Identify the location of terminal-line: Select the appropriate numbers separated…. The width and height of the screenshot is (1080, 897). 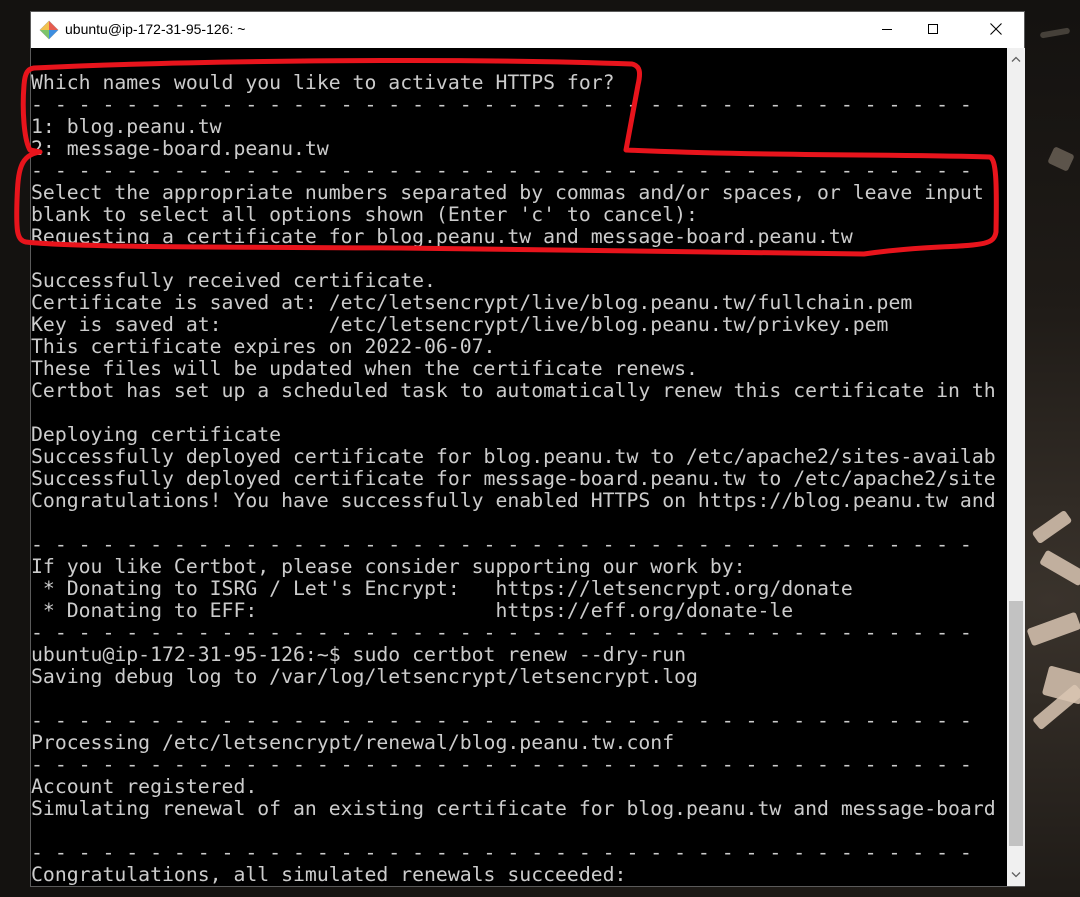
(507, 192).